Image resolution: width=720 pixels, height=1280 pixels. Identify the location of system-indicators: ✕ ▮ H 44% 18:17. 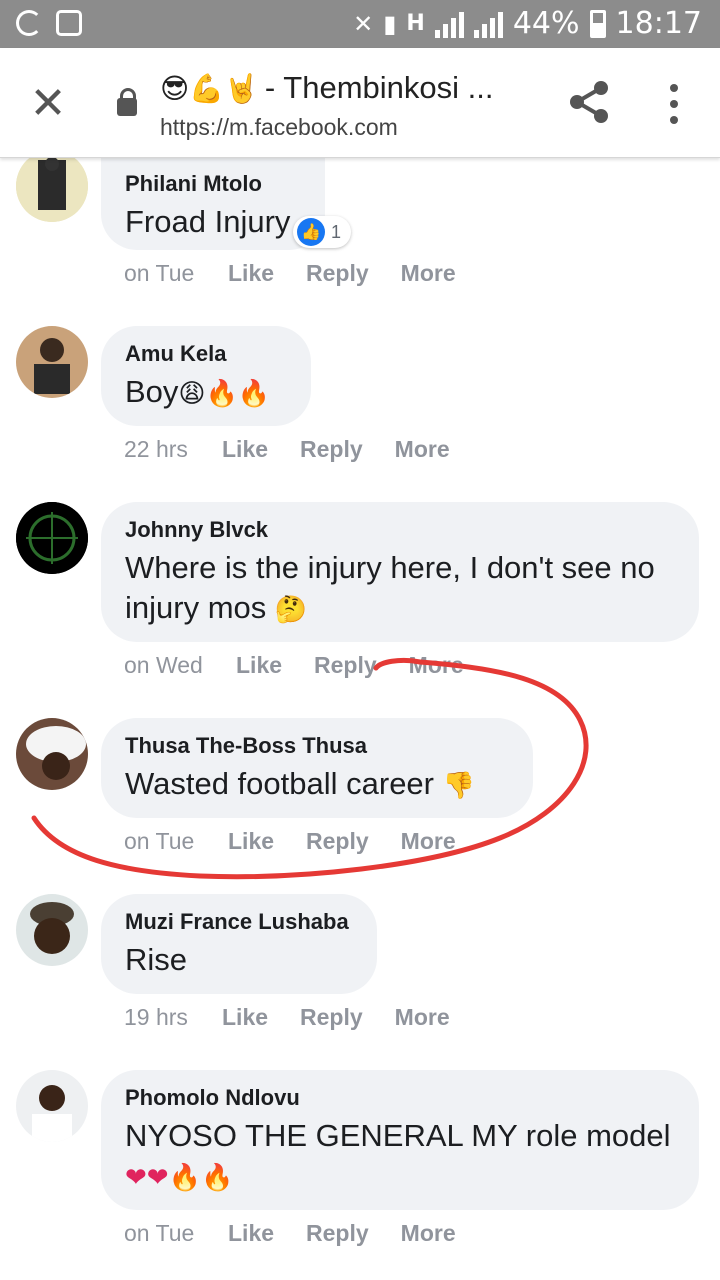
(527, 23).